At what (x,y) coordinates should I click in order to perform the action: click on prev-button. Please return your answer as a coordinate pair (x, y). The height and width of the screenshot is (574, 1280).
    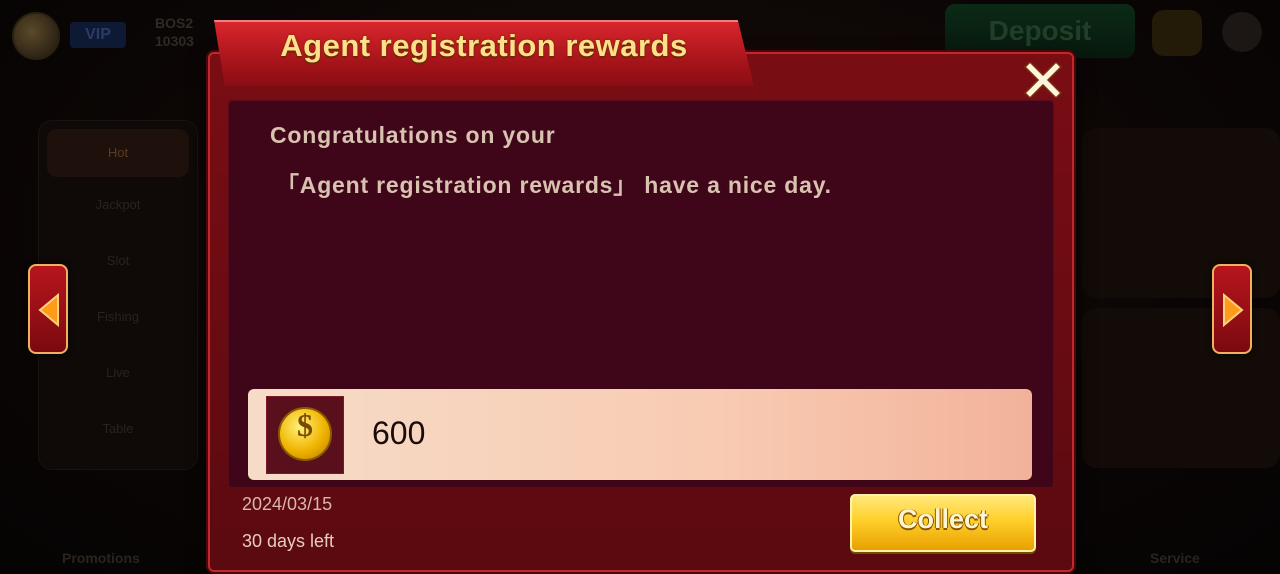
    Looking at the image, I should click on (48, 309).